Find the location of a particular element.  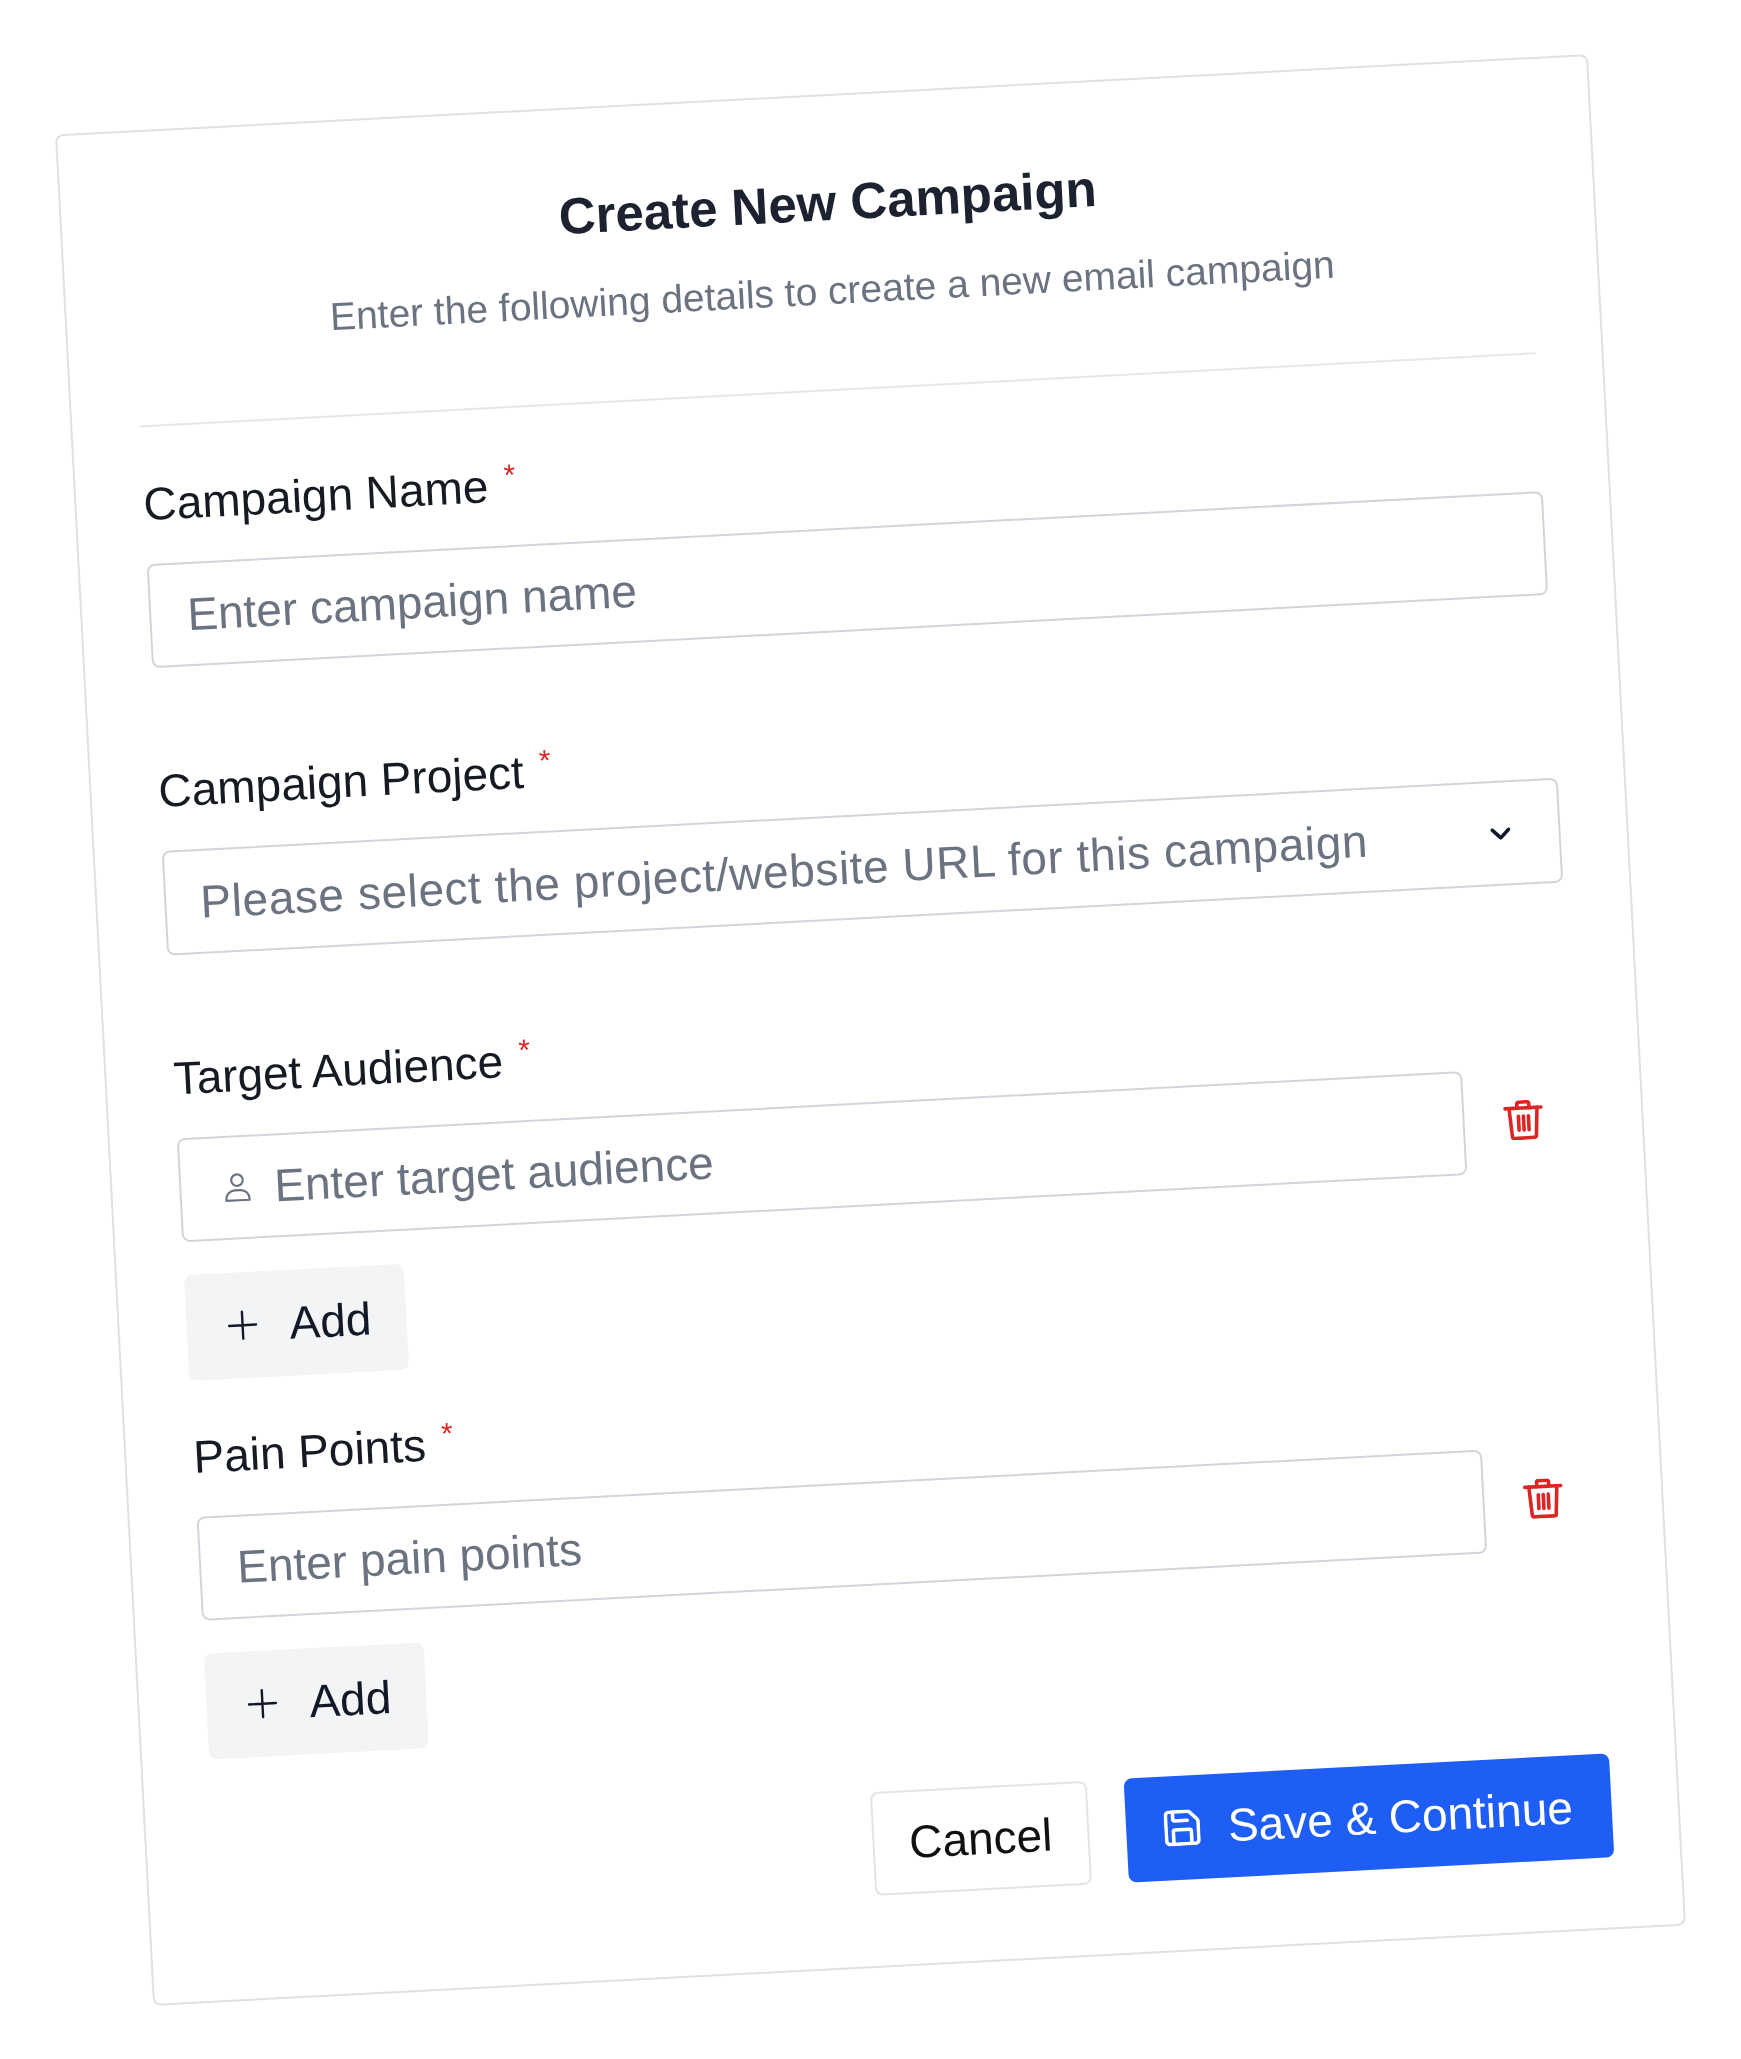

user-icon is located at coordinates (237, 1186).